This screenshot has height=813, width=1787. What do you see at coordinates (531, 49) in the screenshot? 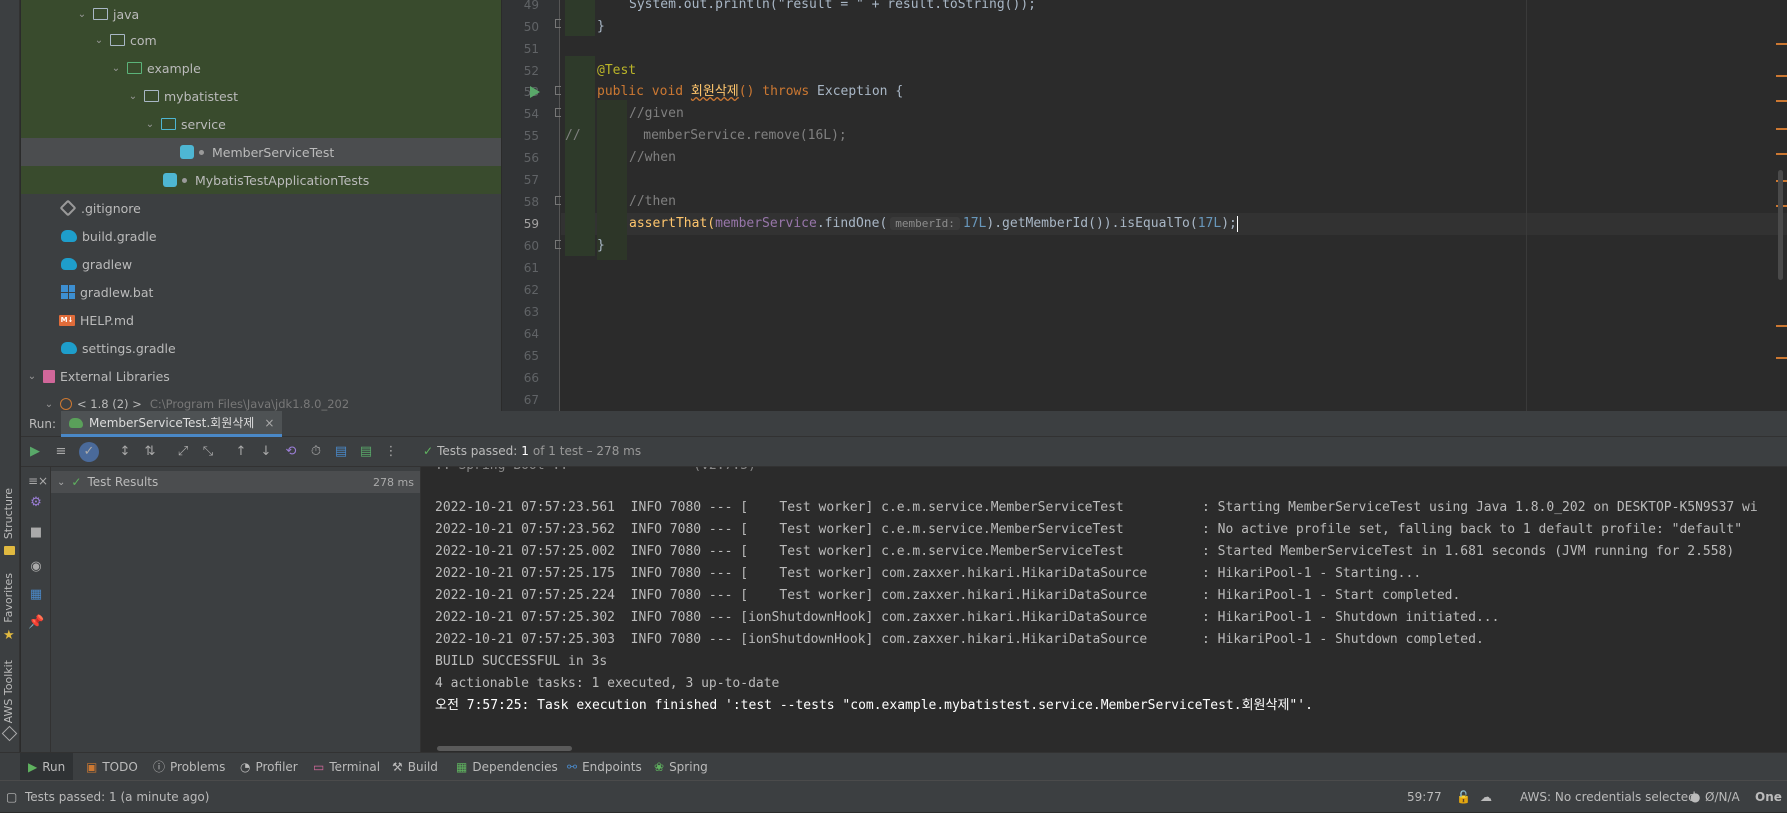
I see `line-number: 51` at bounding box center [531, 49].